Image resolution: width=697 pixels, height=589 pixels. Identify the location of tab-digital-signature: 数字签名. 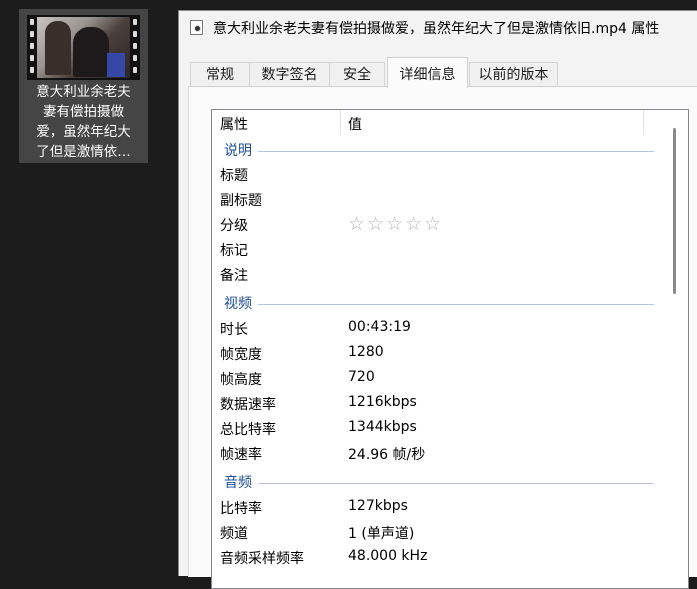
(289, 74).